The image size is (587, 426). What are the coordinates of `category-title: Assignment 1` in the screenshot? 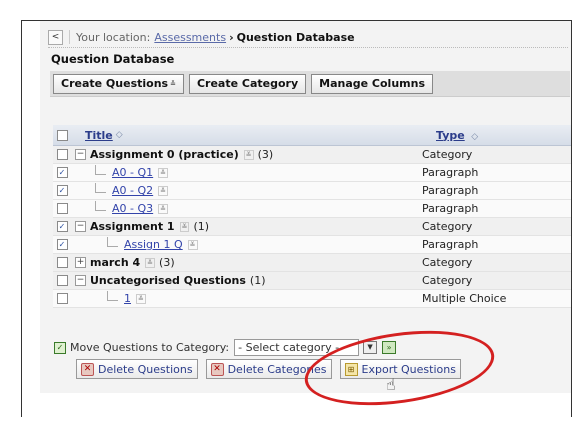 It's located at (132, 226).